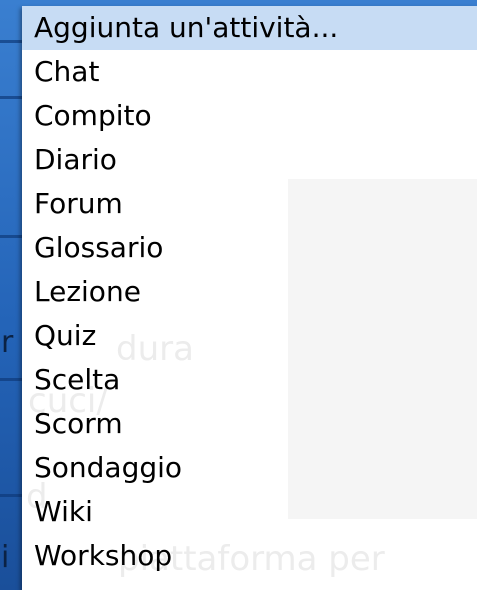 This screenshot has width=477, height=590. I want to click on menu-item-glossary: Glossario, so click(249, 248).